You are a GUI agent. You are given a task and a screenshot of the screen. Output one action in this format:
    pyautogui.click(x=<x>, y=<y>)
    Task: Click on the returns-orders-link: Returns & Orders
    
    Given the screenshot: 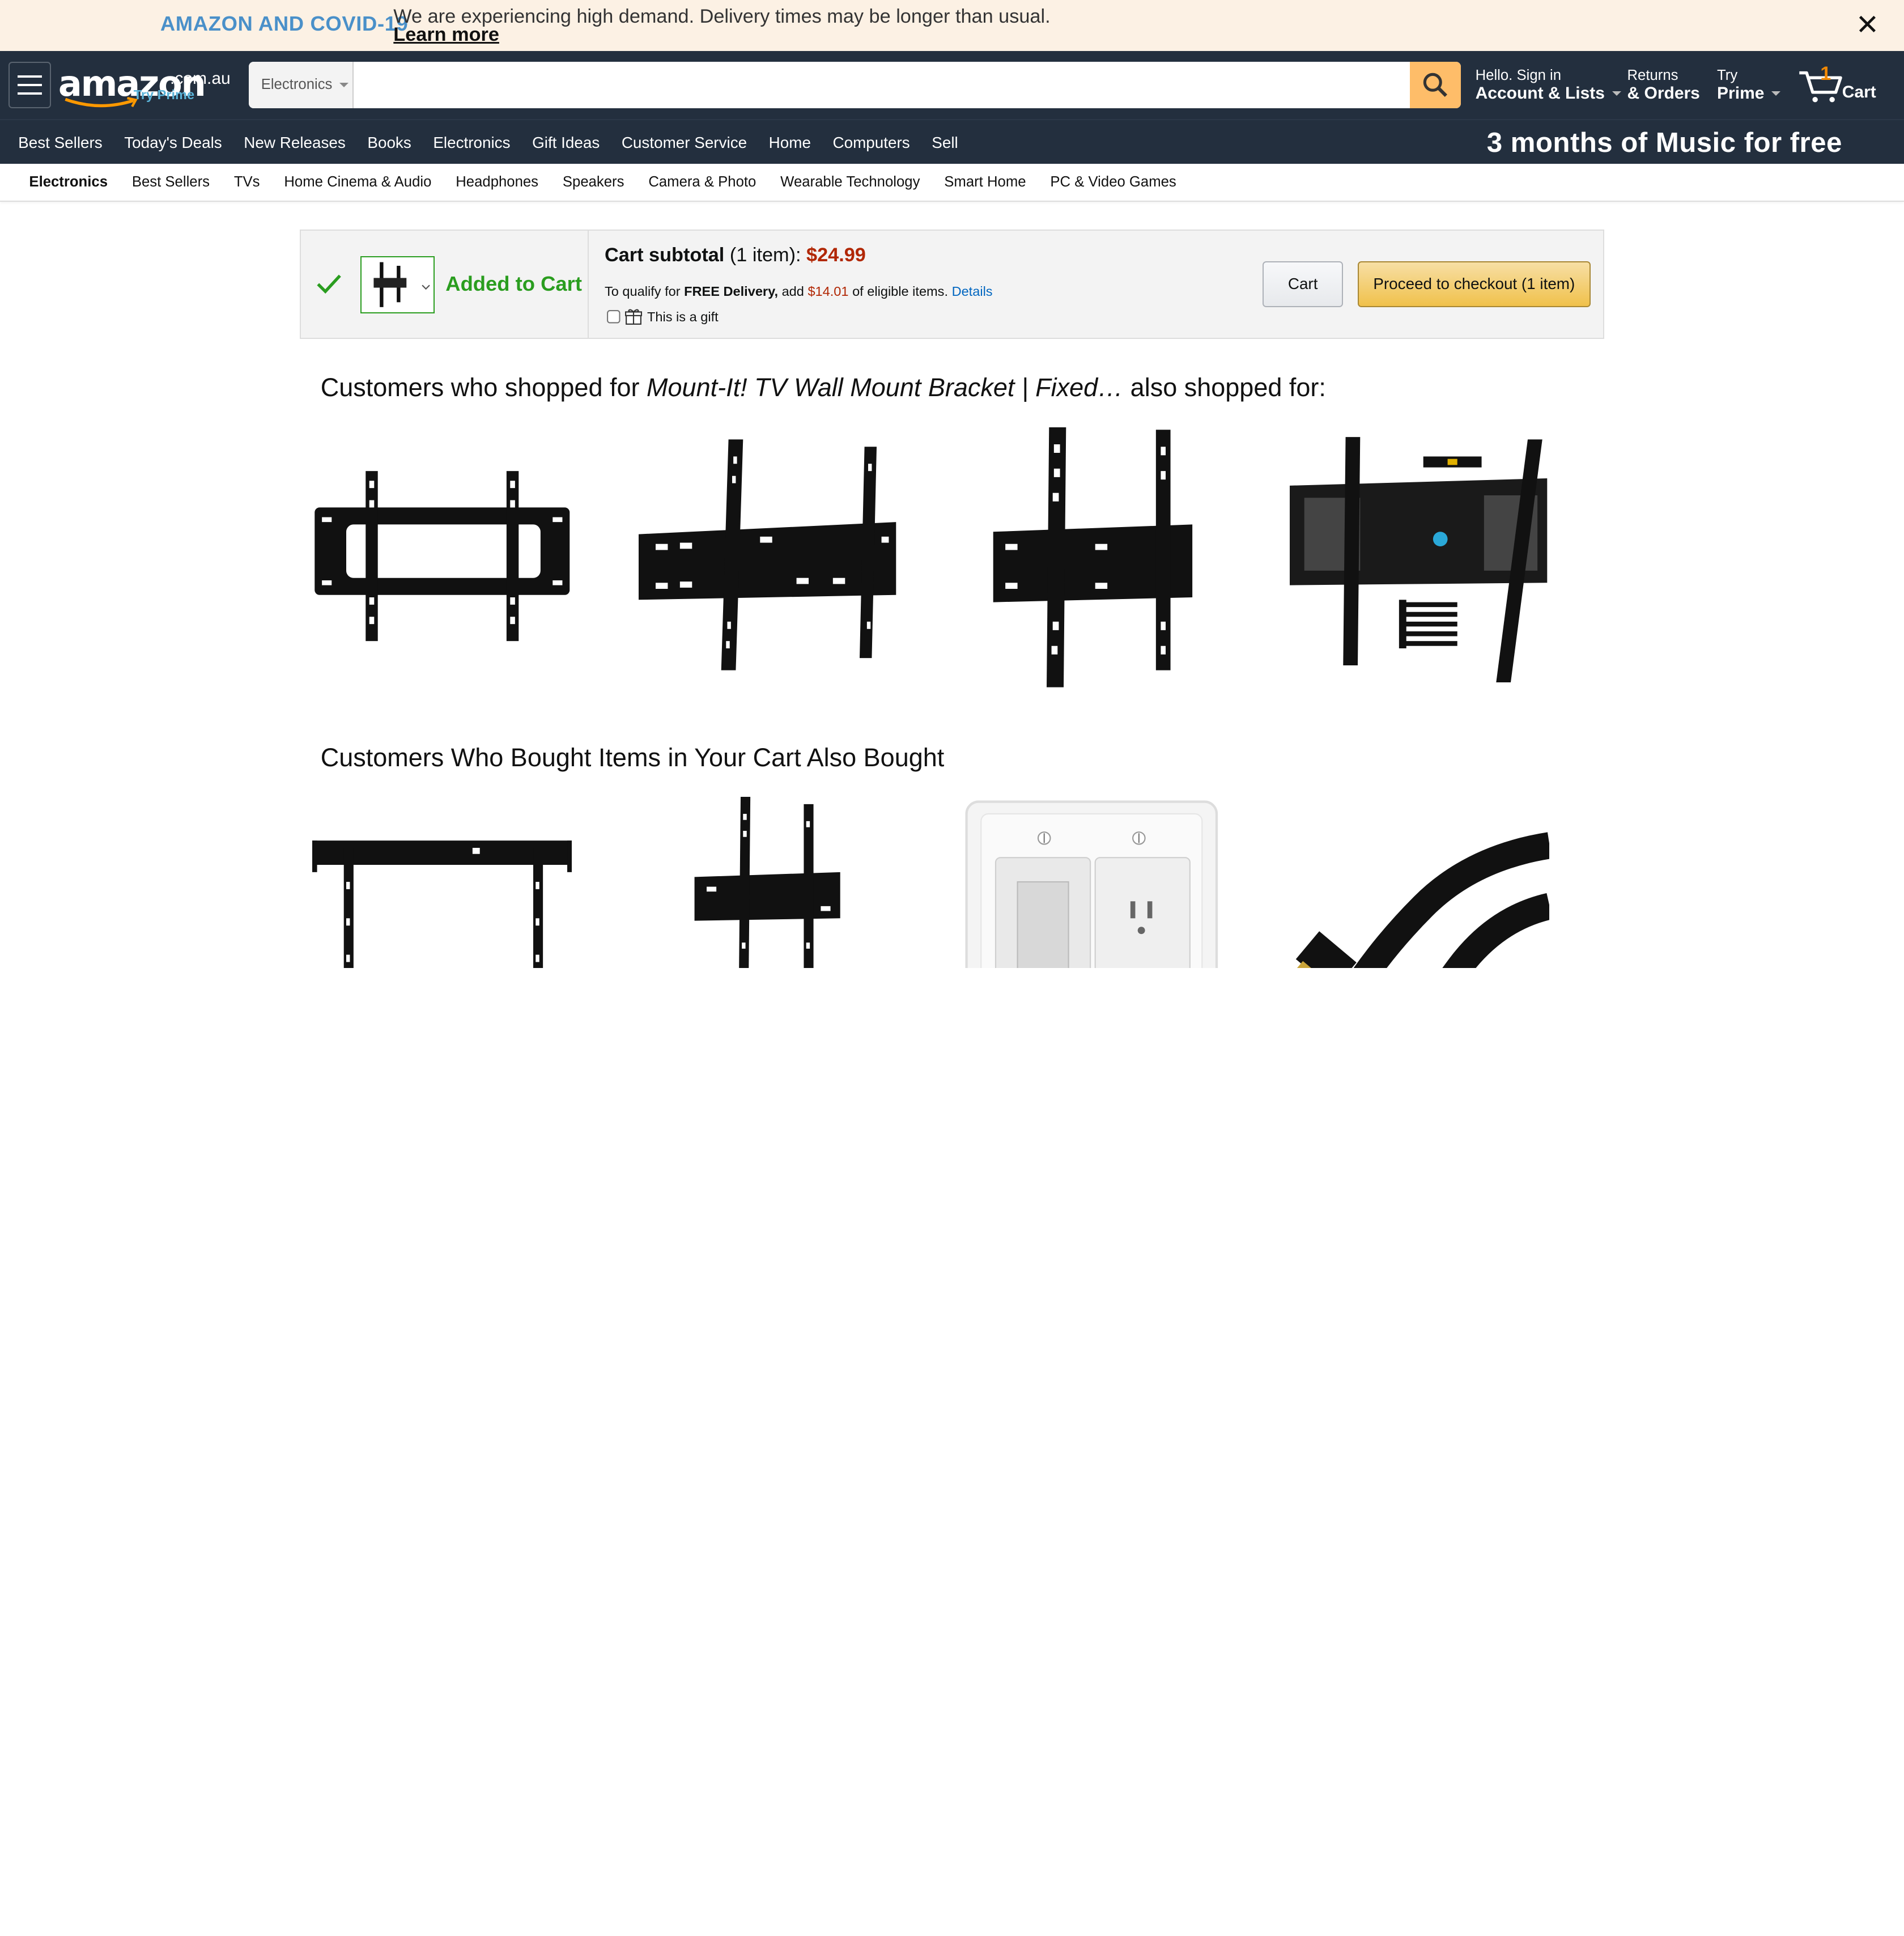 What is the action you would take?
    pyautogui.click(x=1663, y=85)
    